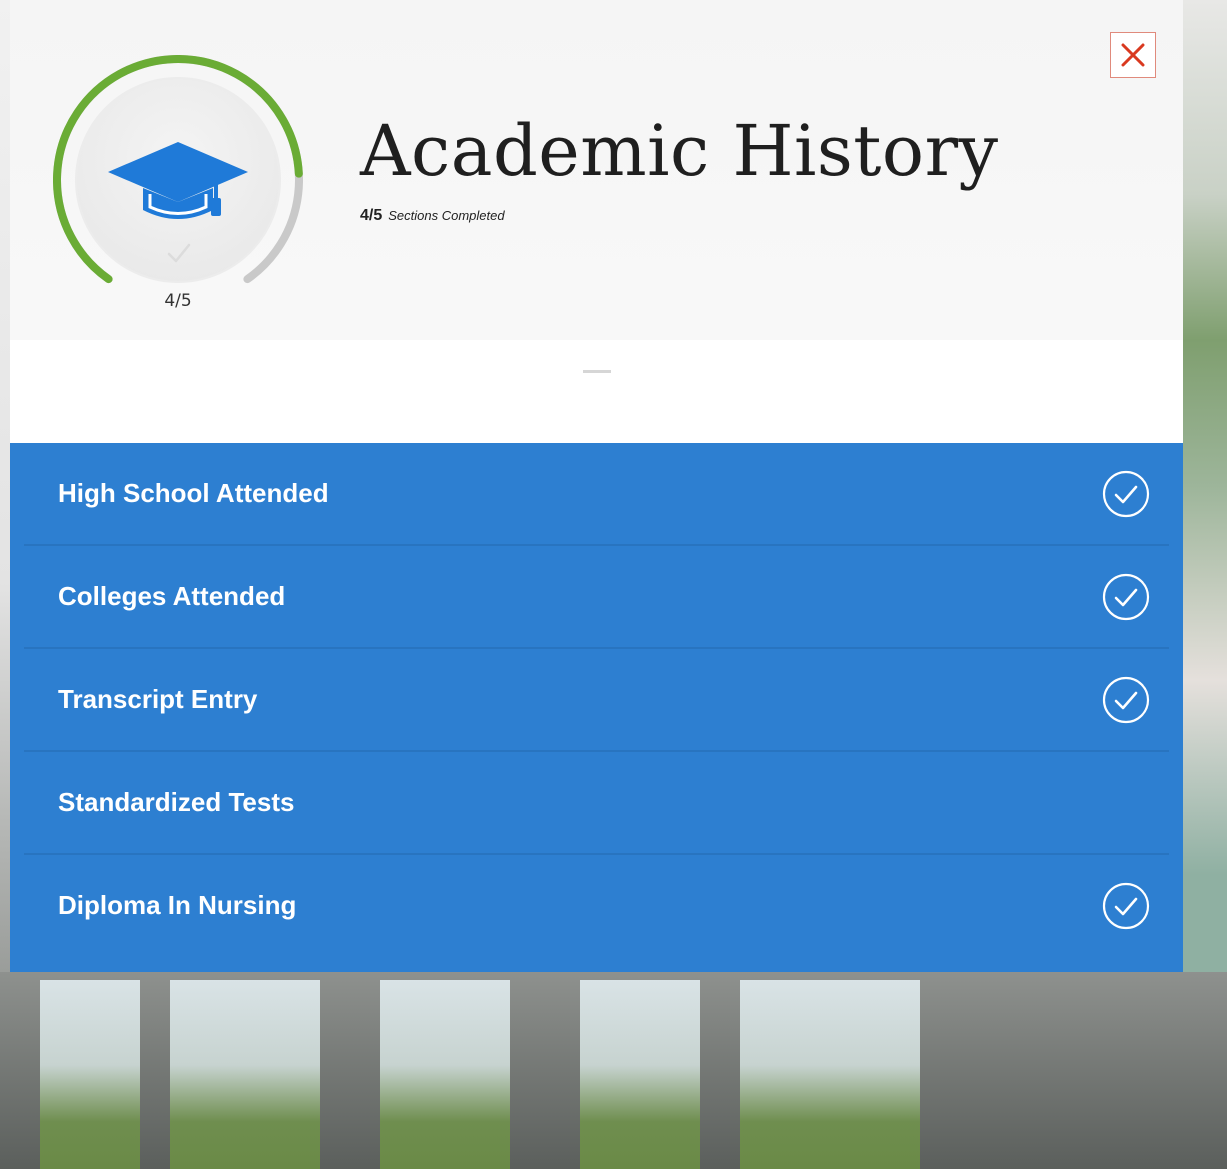 This screenshot has height=1169, width=1227. I want to click on progress-ring: 4/5, so click(178, 183).